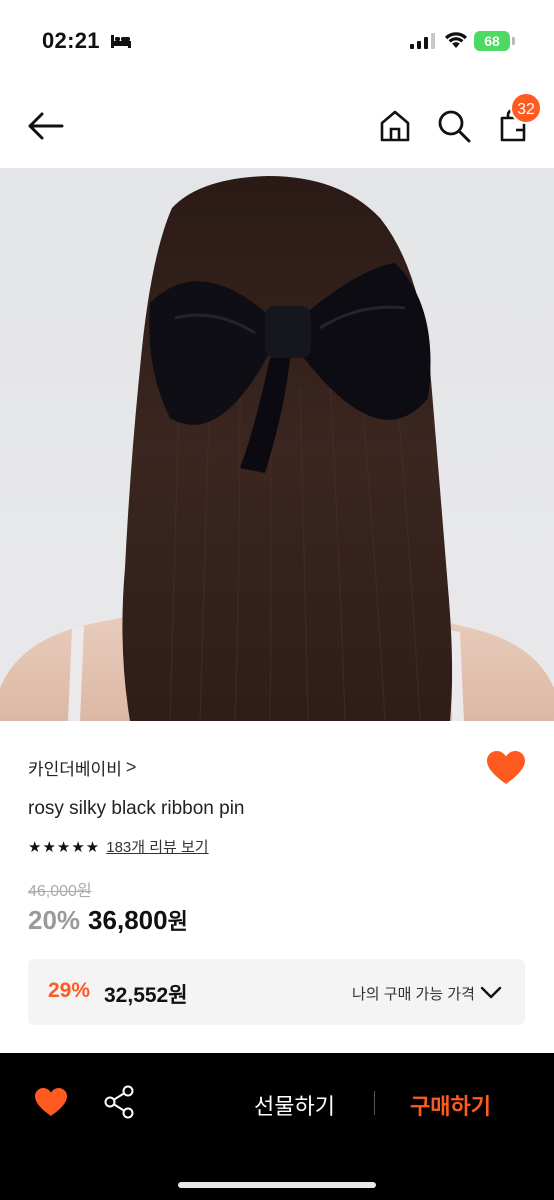  I want to click on discount-rate: 20%, so click(54, 920).